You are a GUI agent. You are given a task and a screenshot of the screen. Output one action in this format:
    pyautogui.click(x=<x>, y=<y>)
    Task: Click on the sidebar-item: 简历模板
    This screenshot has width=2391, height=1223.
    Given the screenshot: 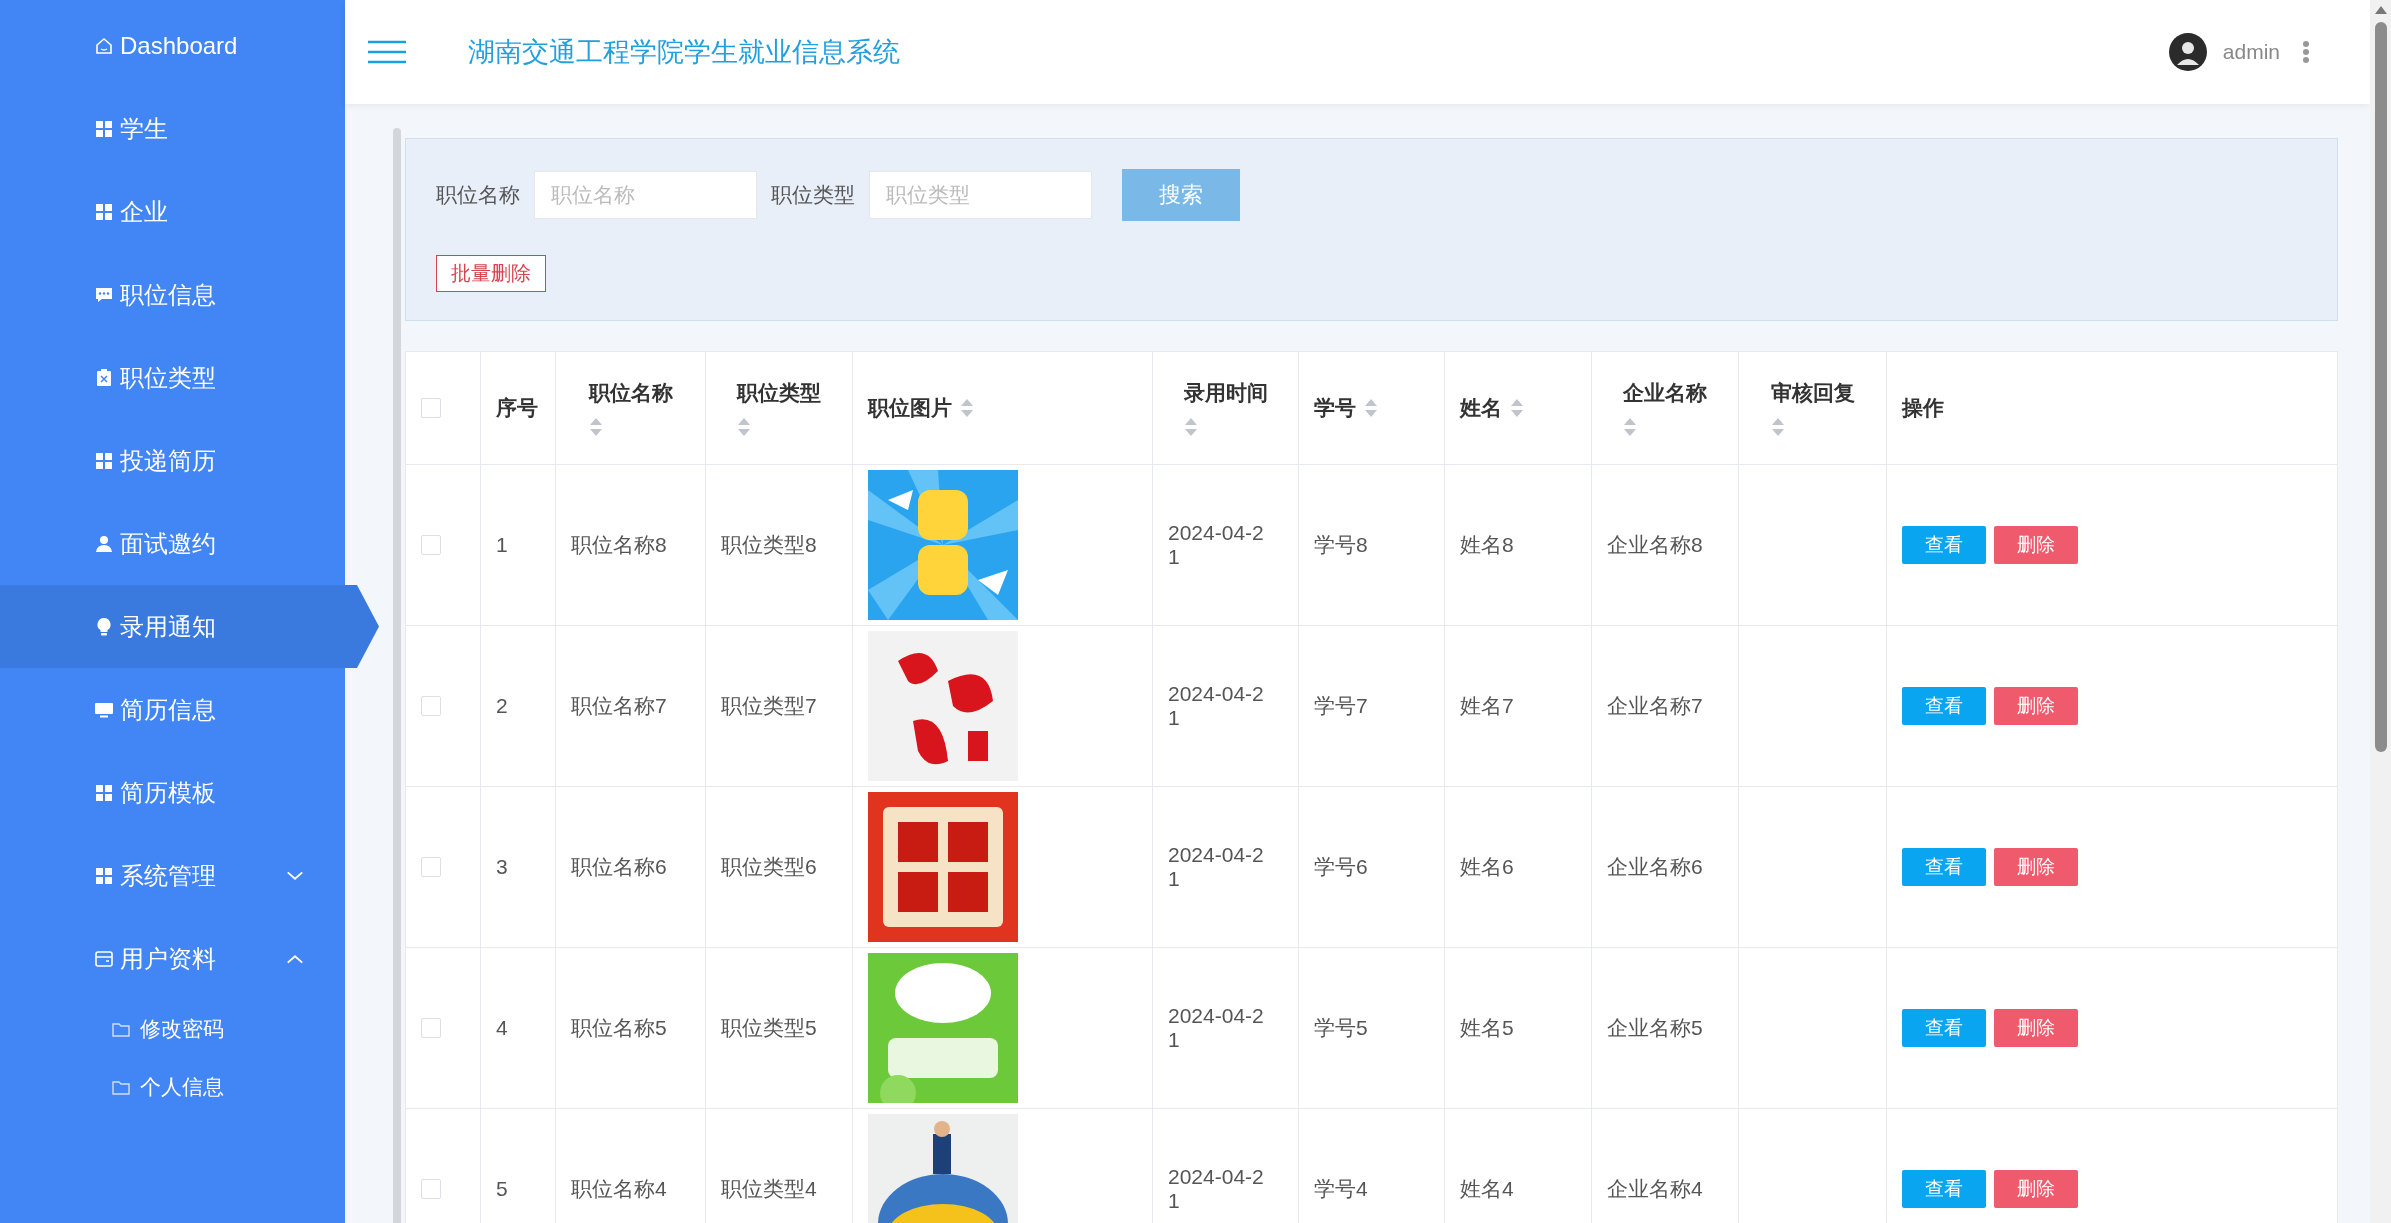 What is the action you would take?
    pyautogui.click(x=172, y=792)
    